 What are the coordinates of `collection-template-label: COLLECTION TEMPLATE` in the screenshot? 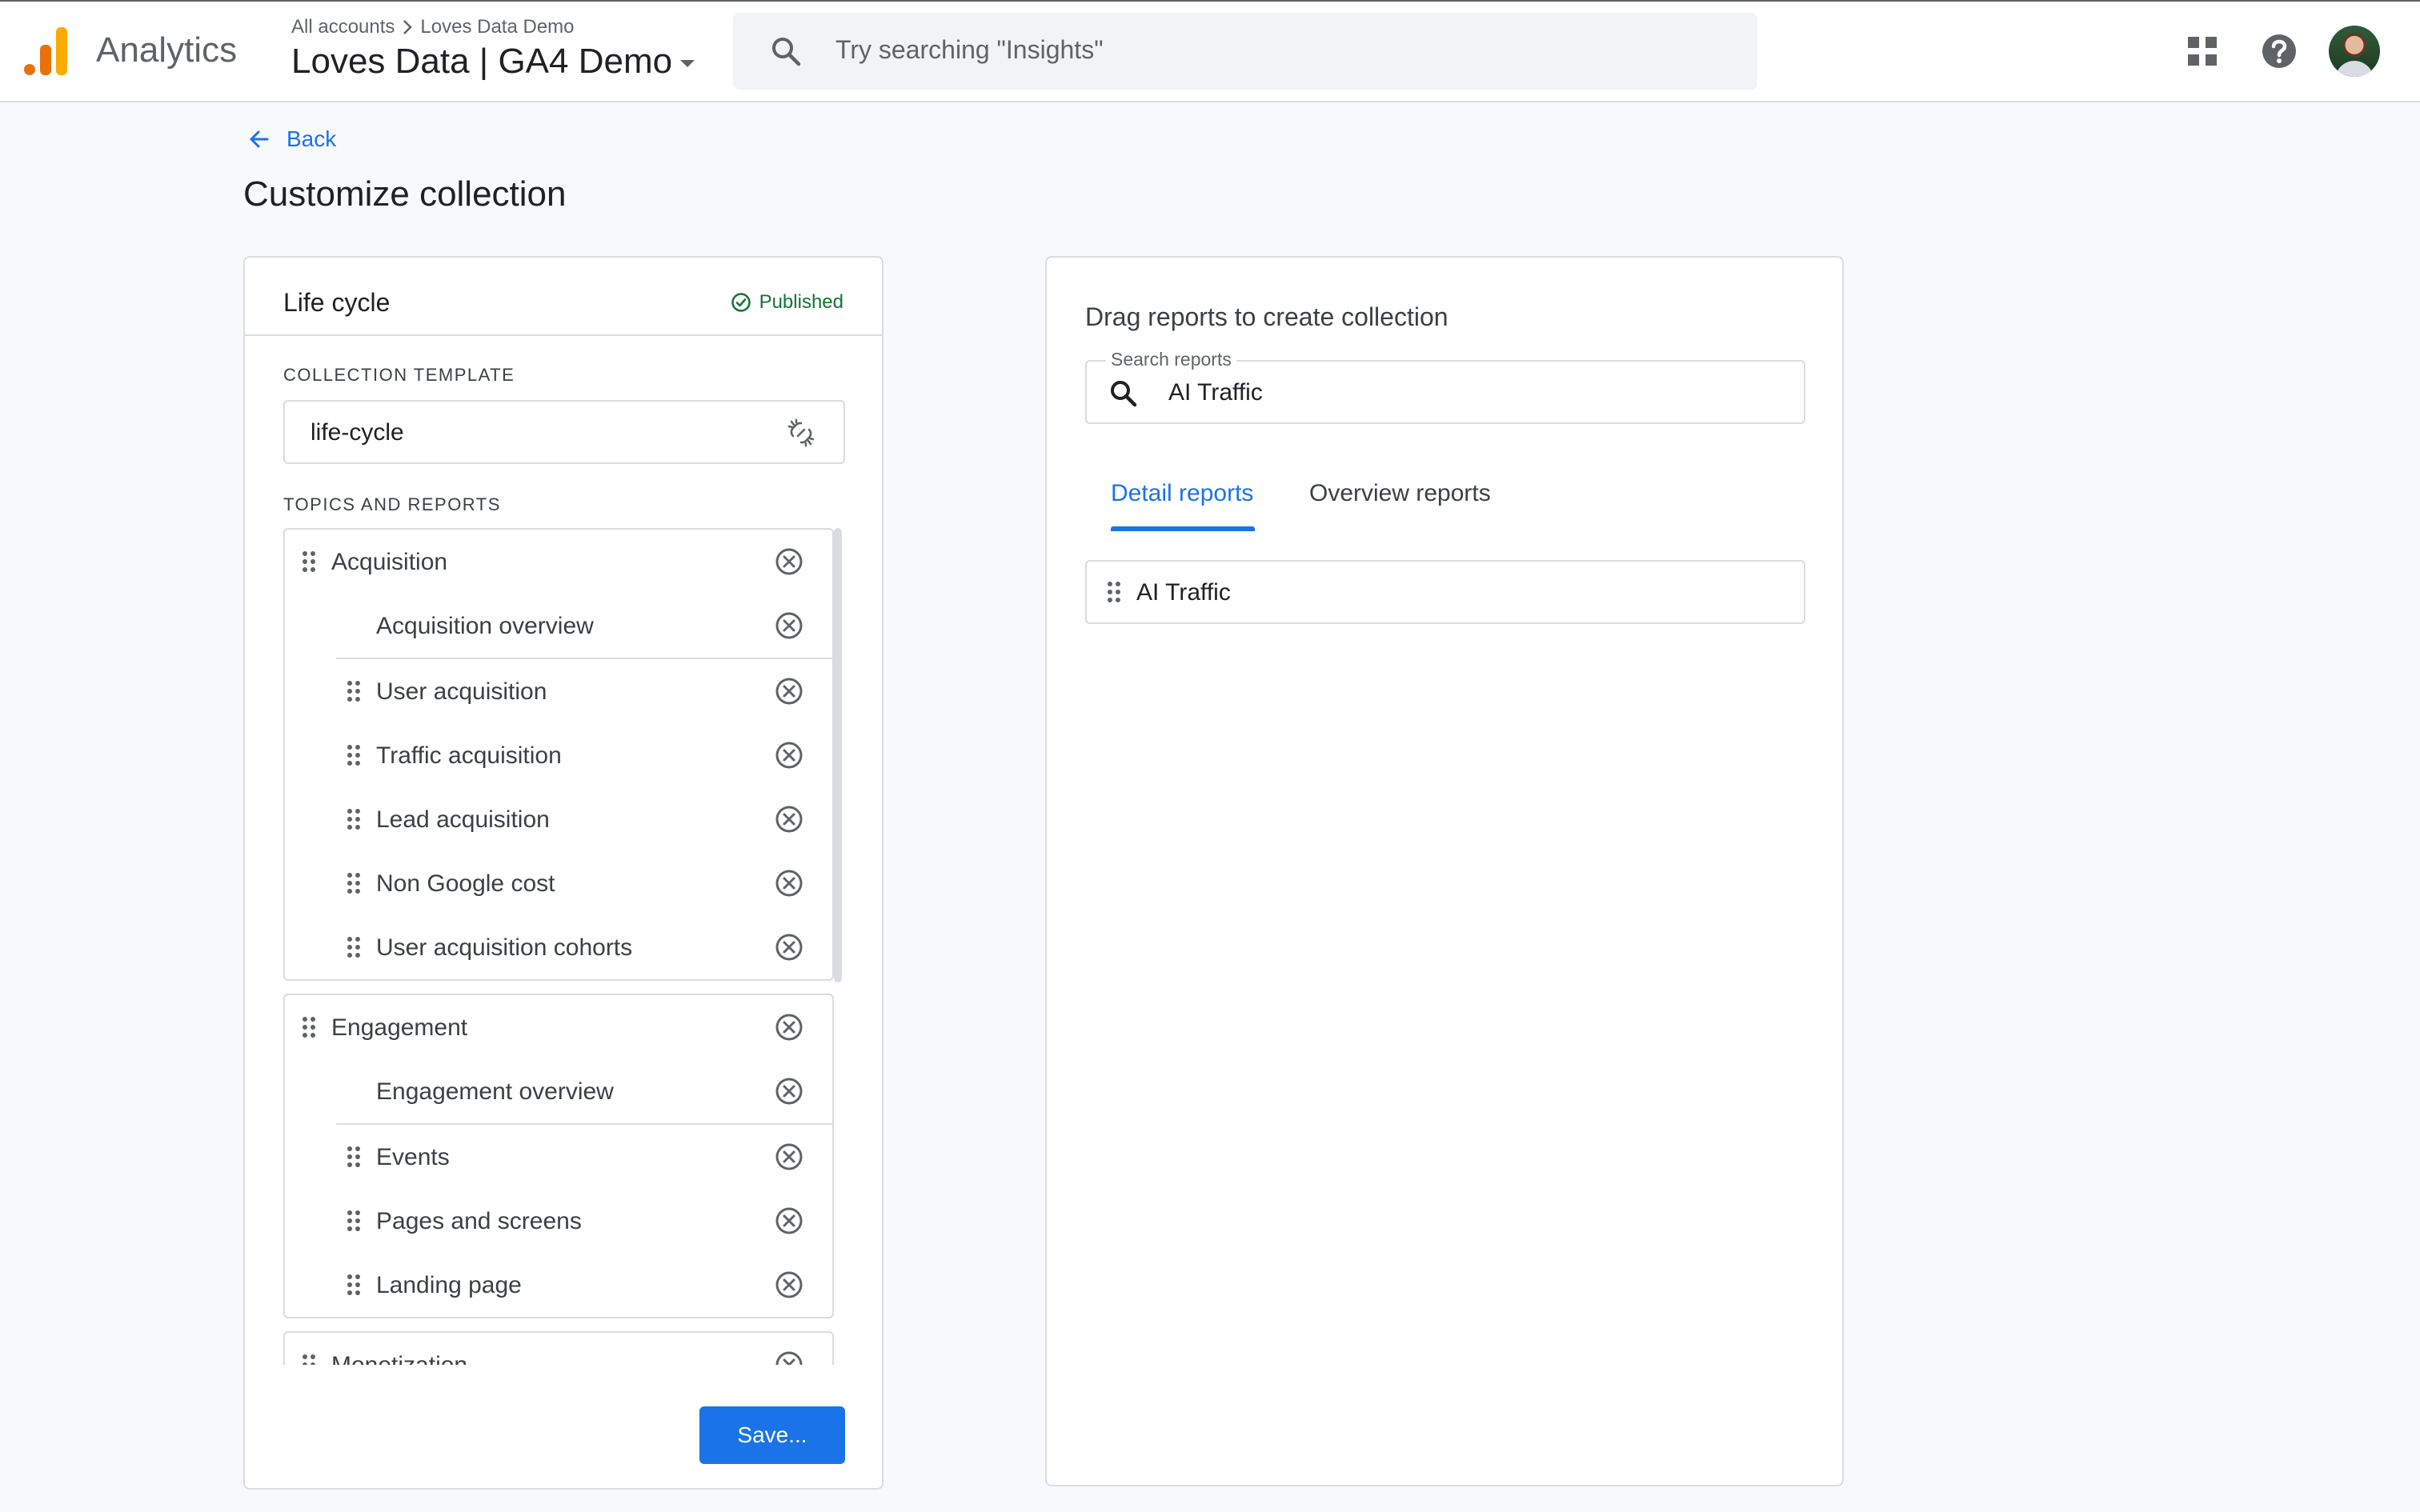 It's located at (399, 375).